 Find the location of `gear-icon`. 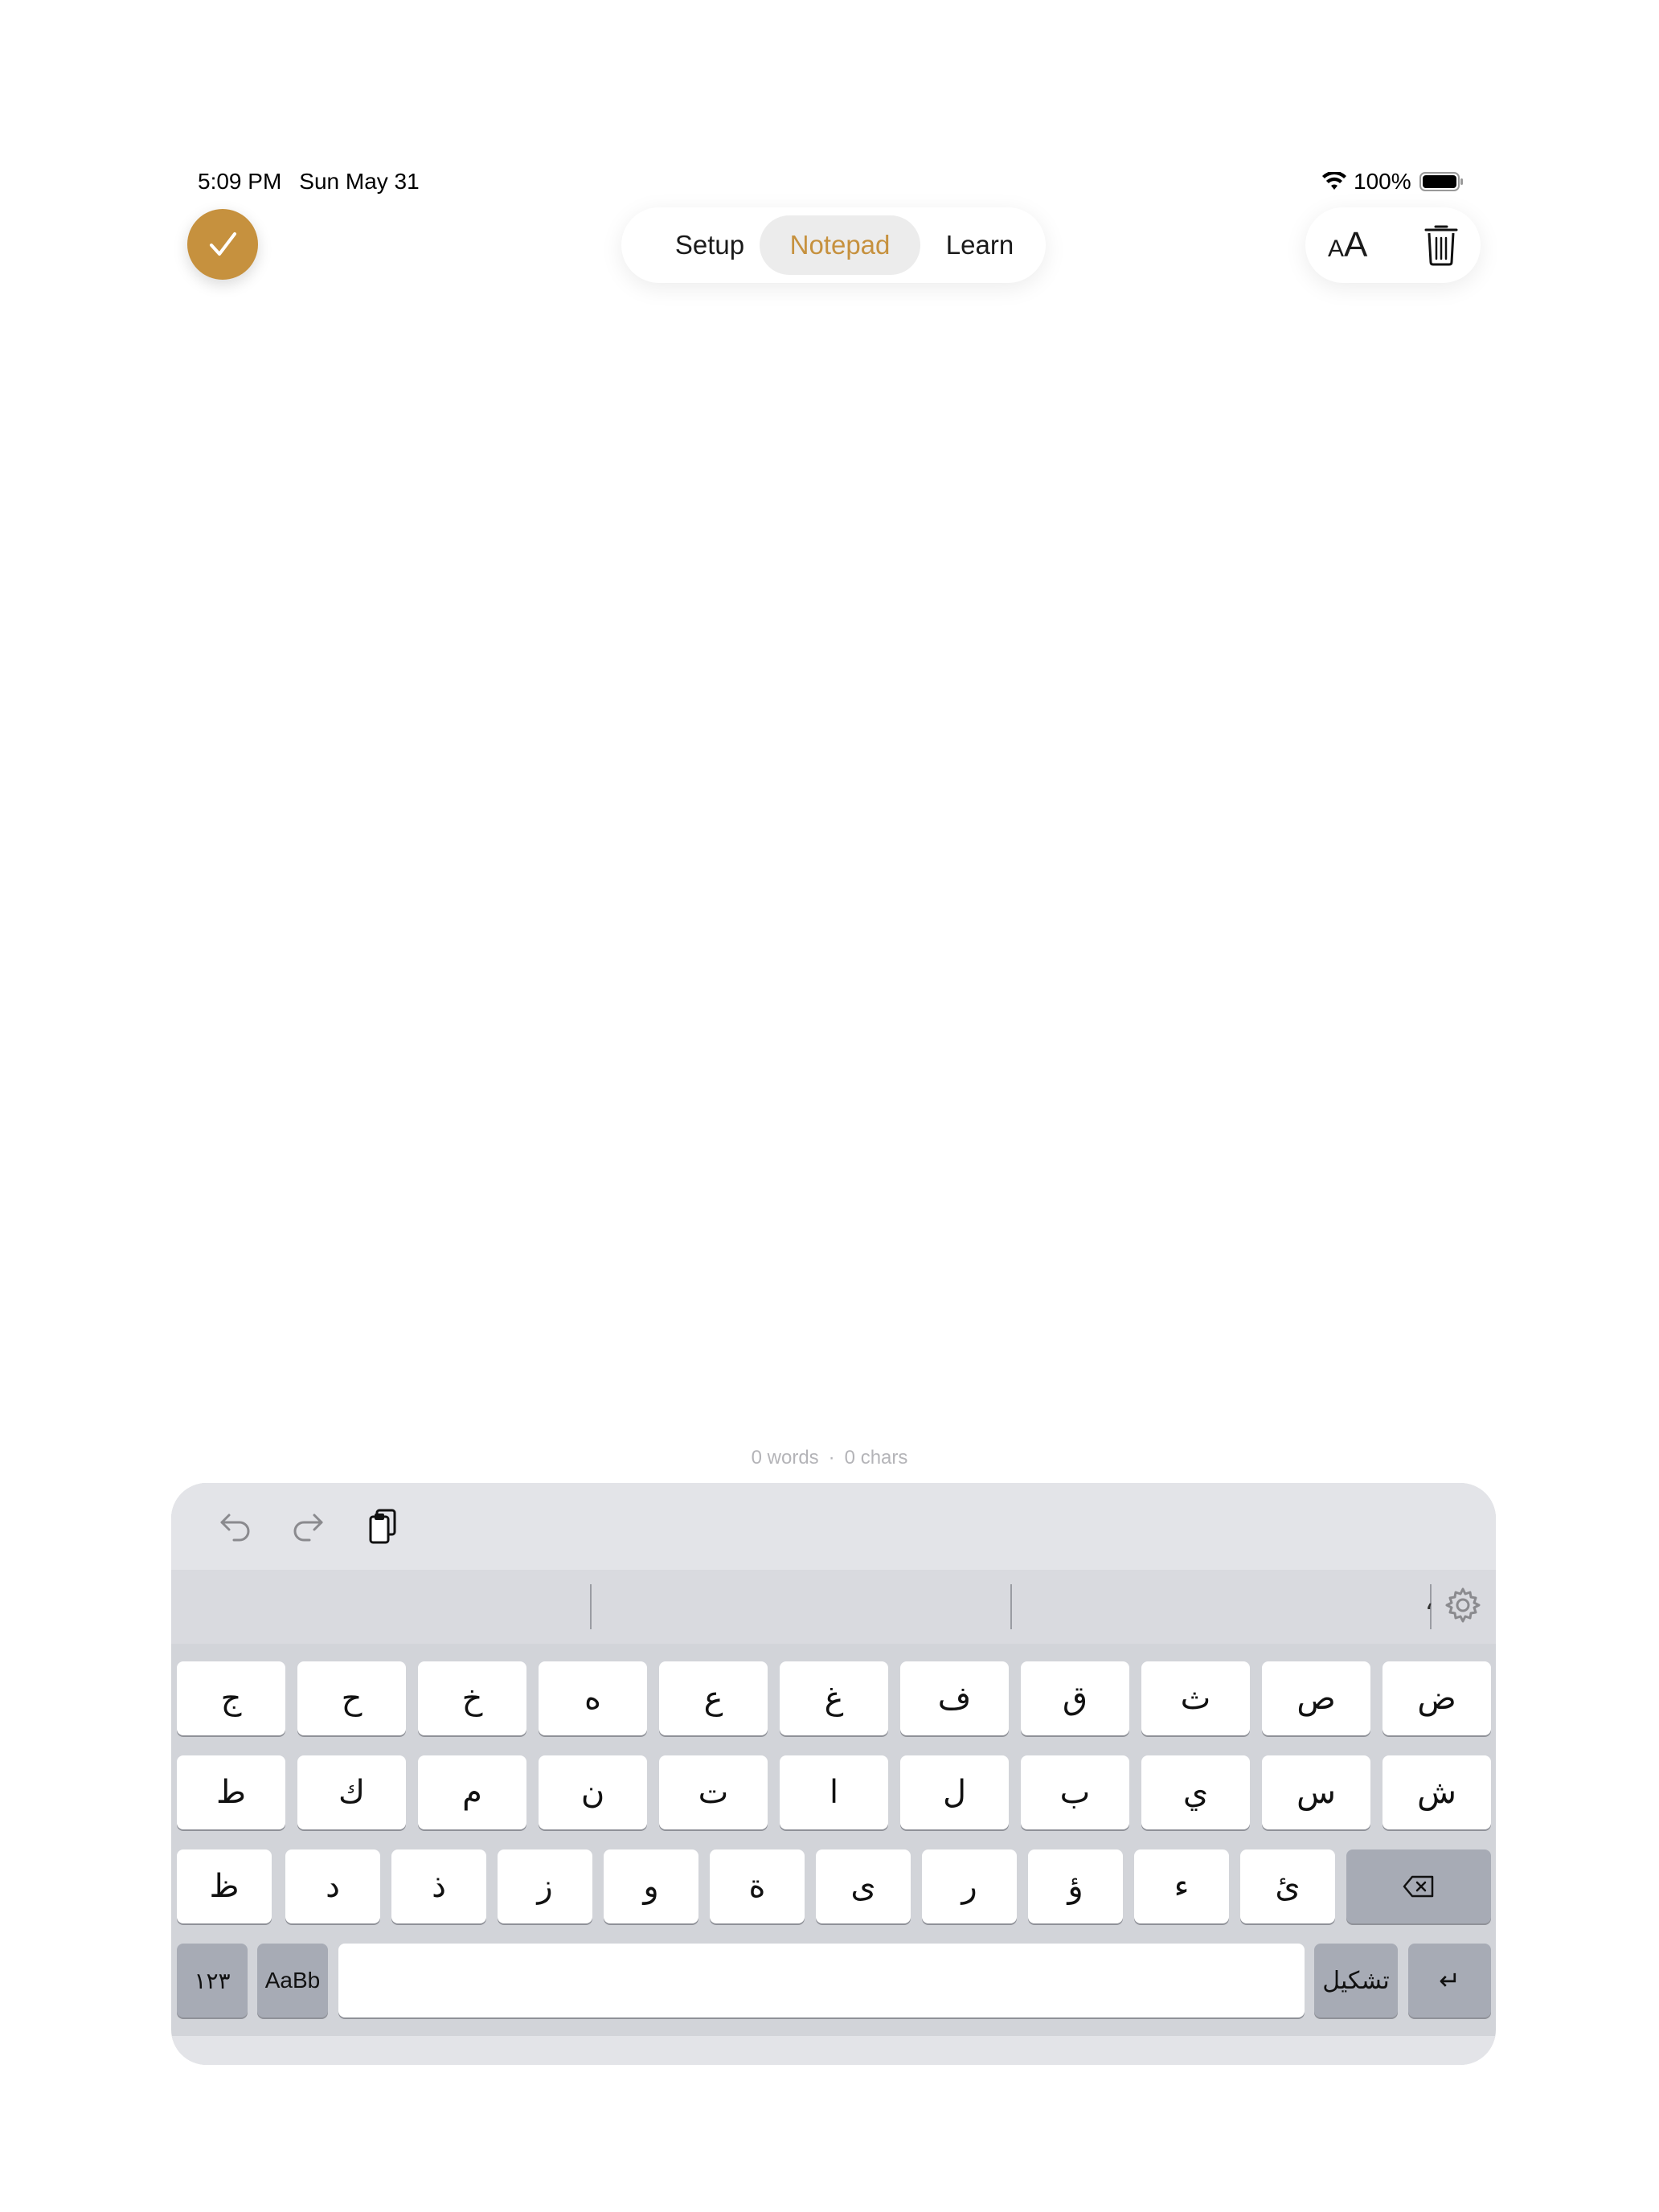

gear-icon is located at coordinates (1463, 1605).